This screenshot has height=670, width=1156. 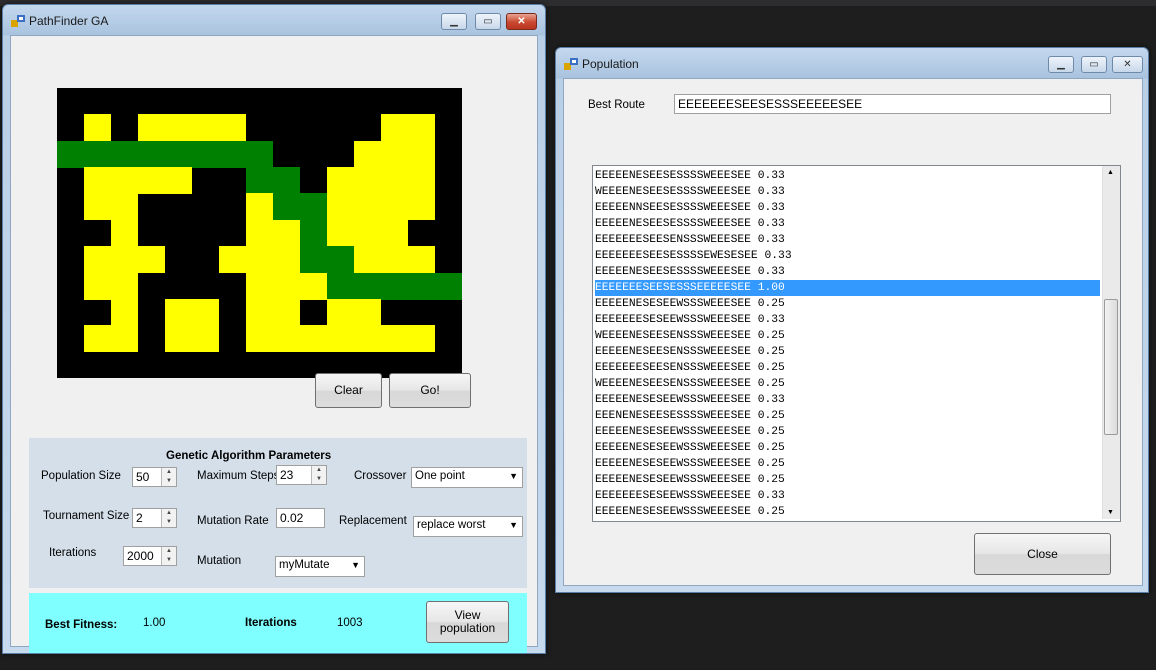 What do you see at coordinates (154, 477) in the screenshot?
I see `population-size-stepper: 50 ▲ ▼` at bounding box center [154, 477].